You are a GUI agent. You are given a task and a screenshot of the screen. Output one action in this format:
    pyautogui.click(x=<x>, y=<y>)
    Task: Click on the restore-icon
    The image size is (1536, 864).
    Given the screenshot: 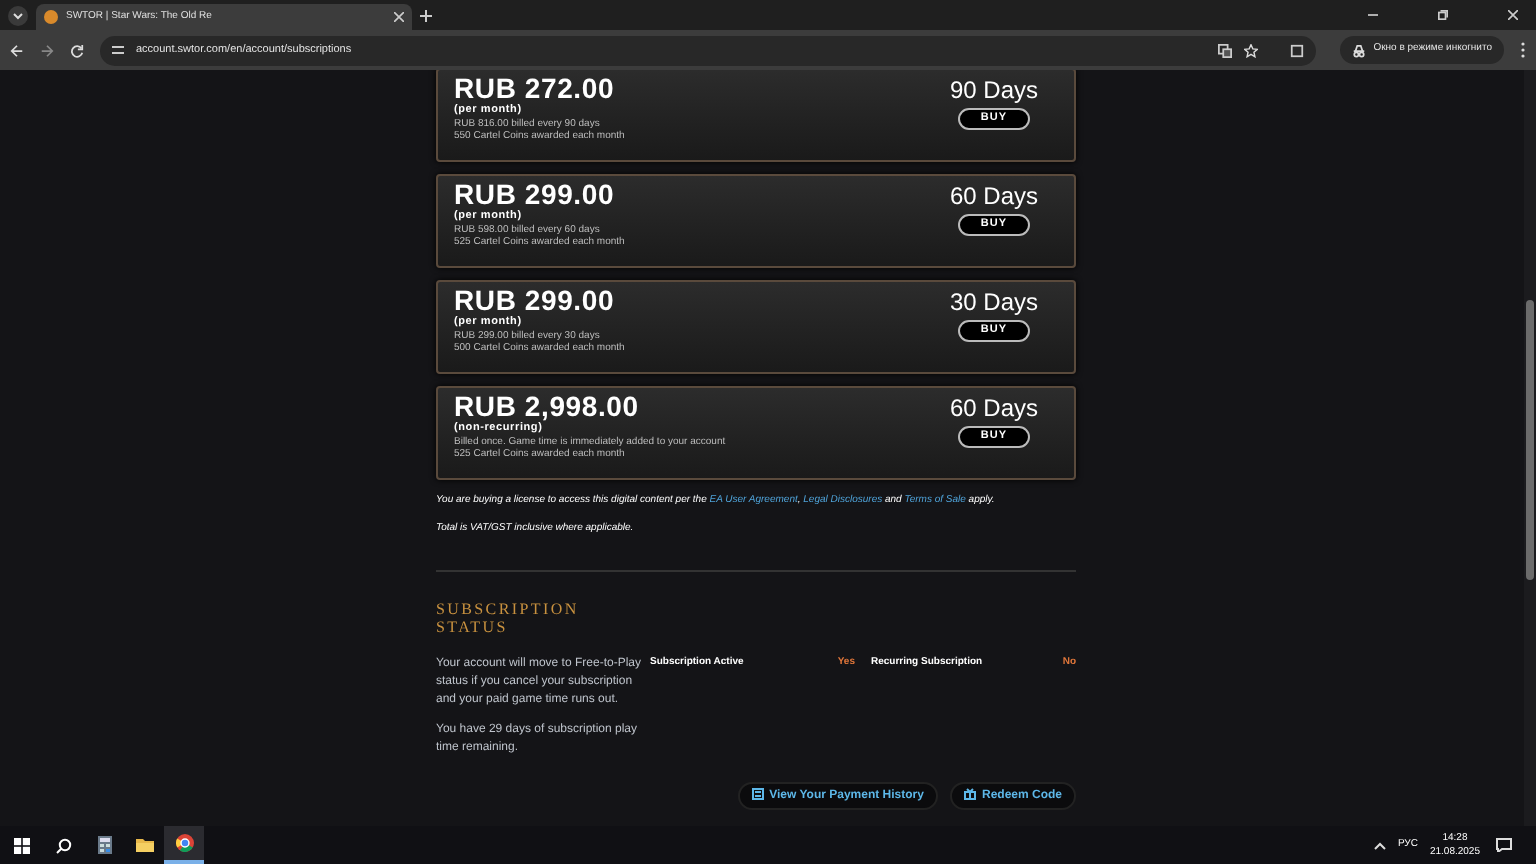 What is the action you would take?
    pyautogui.click(x=1443, y=15)
    